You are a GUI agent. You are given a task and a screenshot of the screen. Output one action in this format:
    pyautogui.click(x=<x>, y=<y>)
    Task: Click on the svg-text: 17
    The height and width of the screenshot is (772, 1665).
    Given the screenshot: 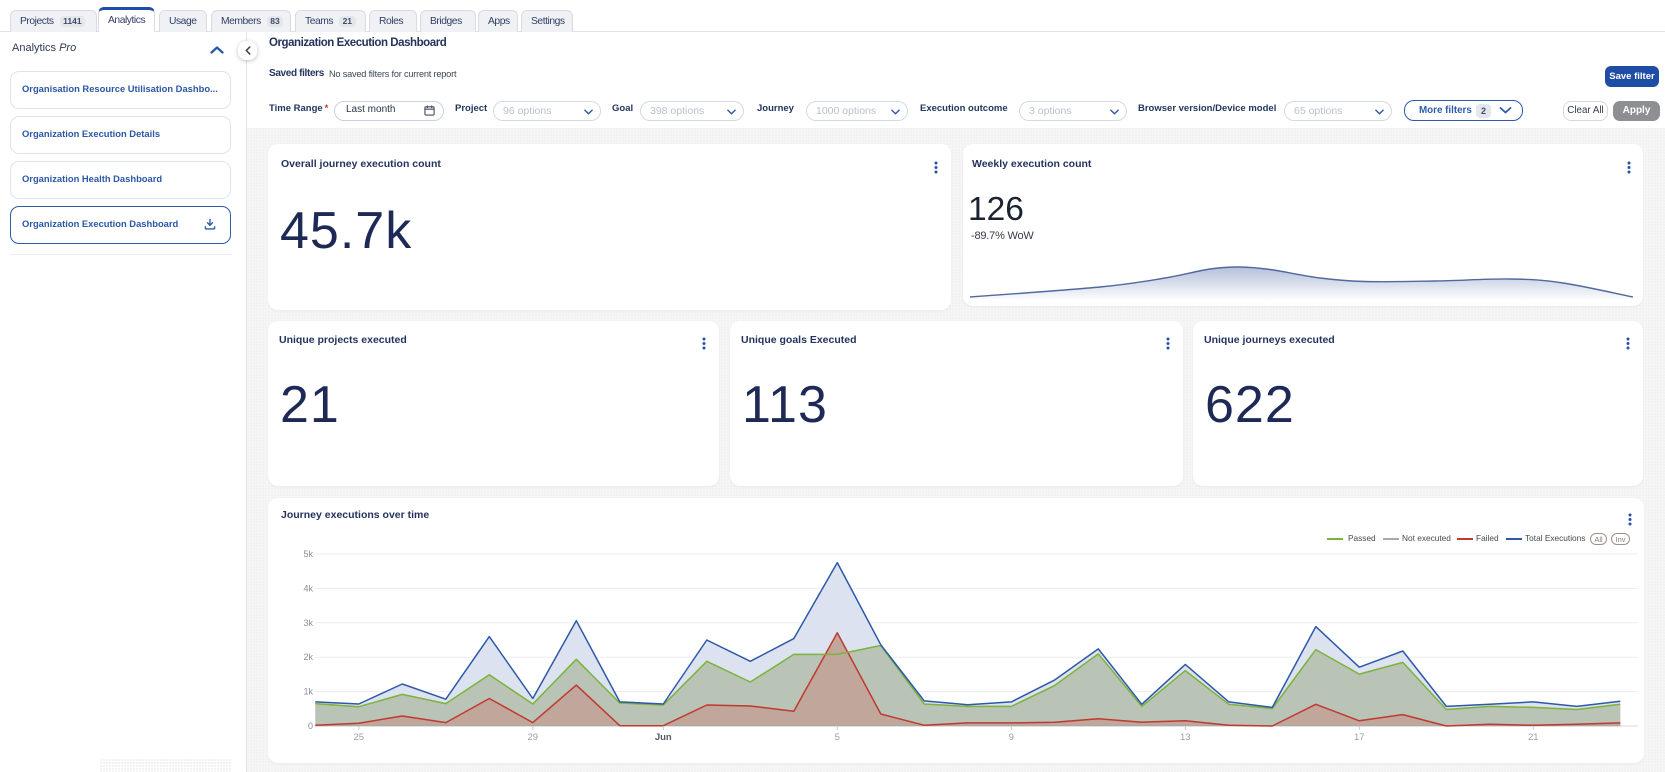 What is the action you would take?
    pyautogui.click(x=1359, y=737)
    